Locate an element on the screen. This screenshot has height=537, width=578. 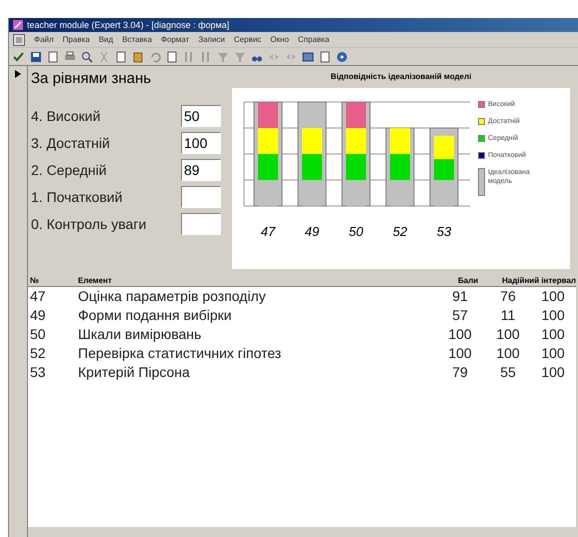
table-cell-text: 11 is located at coordinates (508, 315).